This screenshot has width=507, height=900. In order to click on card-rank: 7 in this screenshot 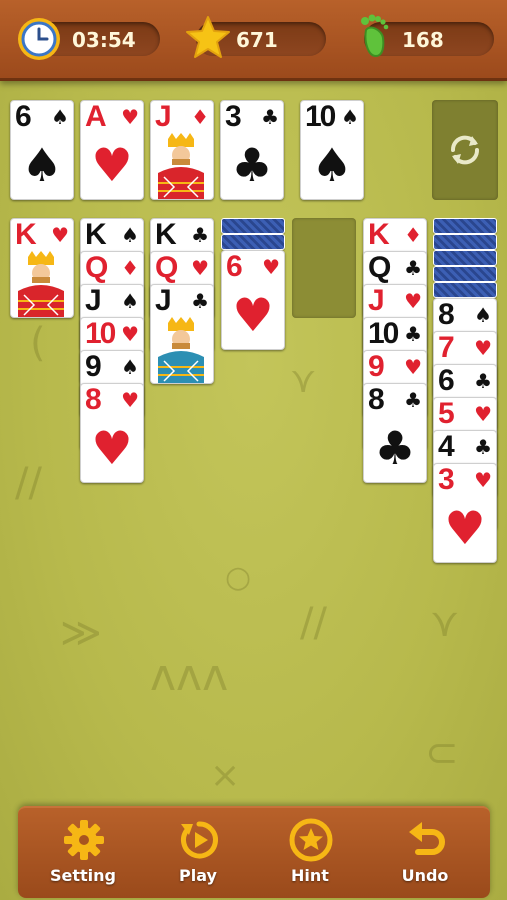, I will do `click(446, 347)`.